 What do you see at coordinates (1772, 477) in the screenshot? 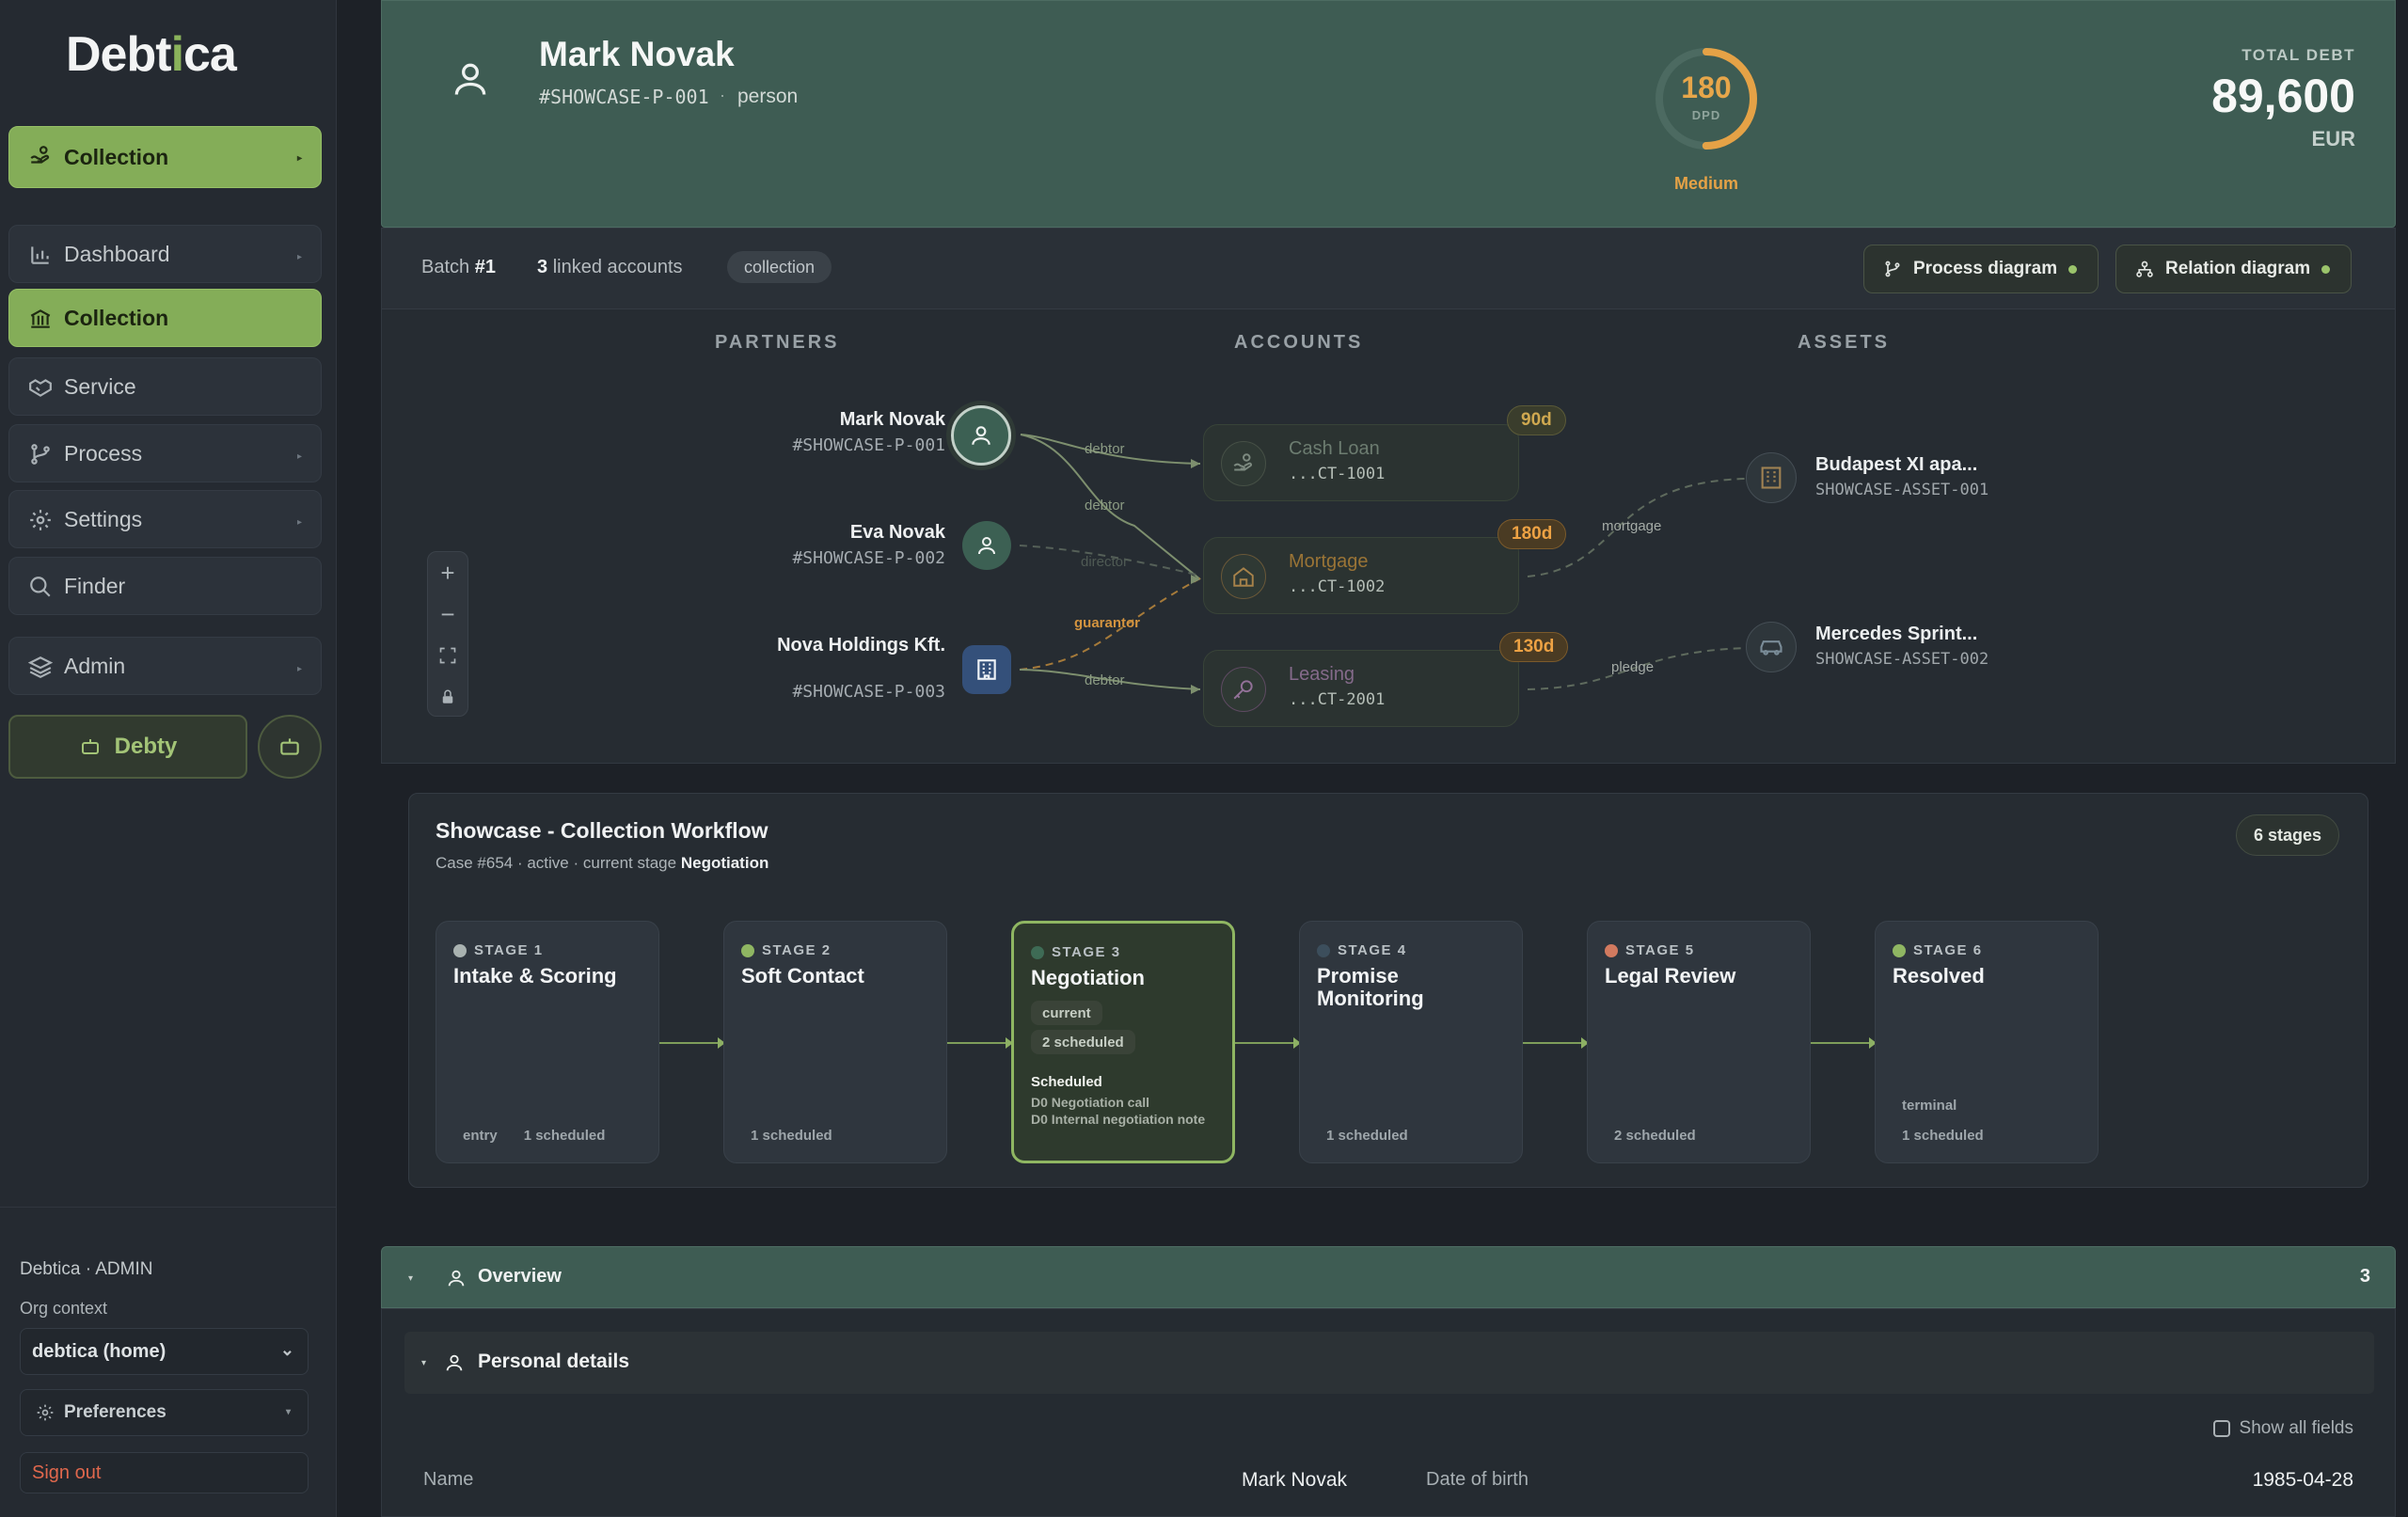
I see `apartment-icon` at bounding box center [1772, 477].